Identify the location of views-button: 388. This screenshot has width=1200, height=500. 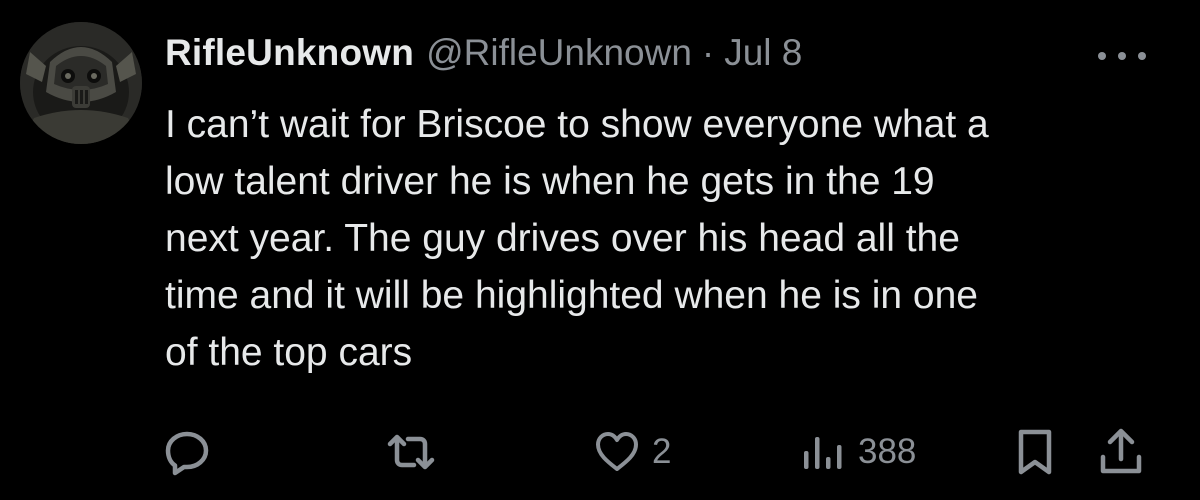
(858, 452).